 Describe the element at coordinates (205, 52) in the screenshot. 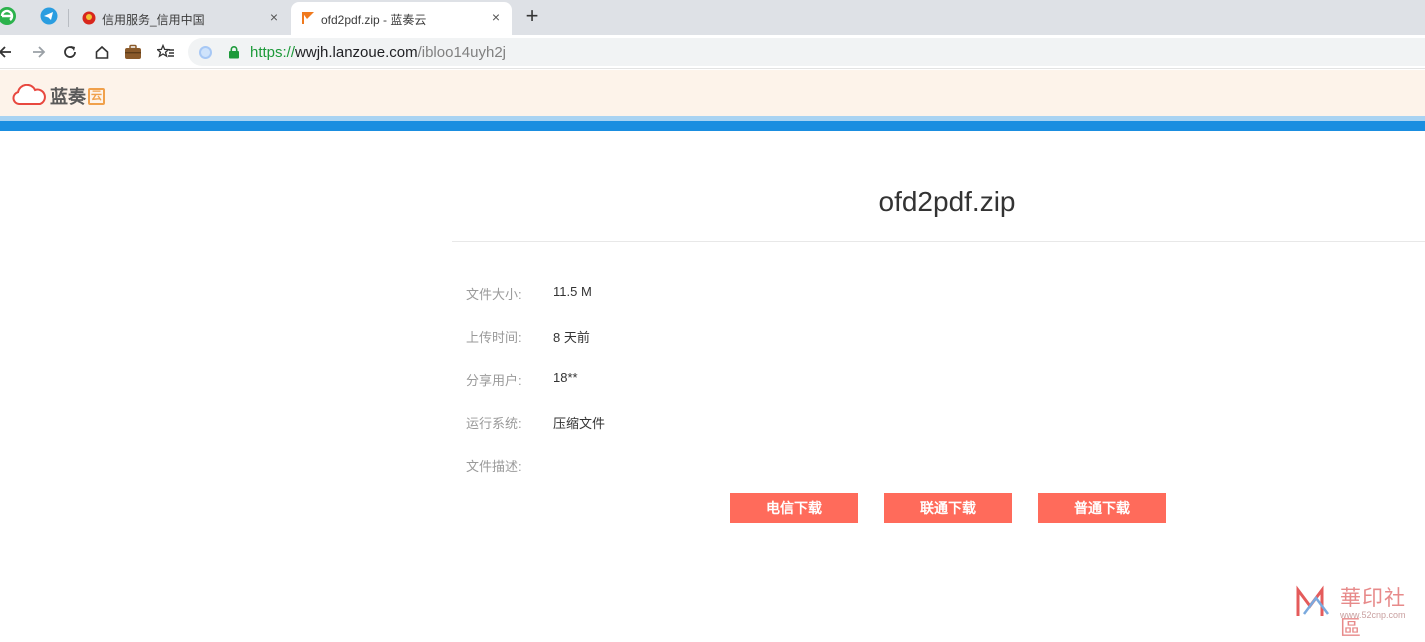

I see `site-info-icon` at that location.